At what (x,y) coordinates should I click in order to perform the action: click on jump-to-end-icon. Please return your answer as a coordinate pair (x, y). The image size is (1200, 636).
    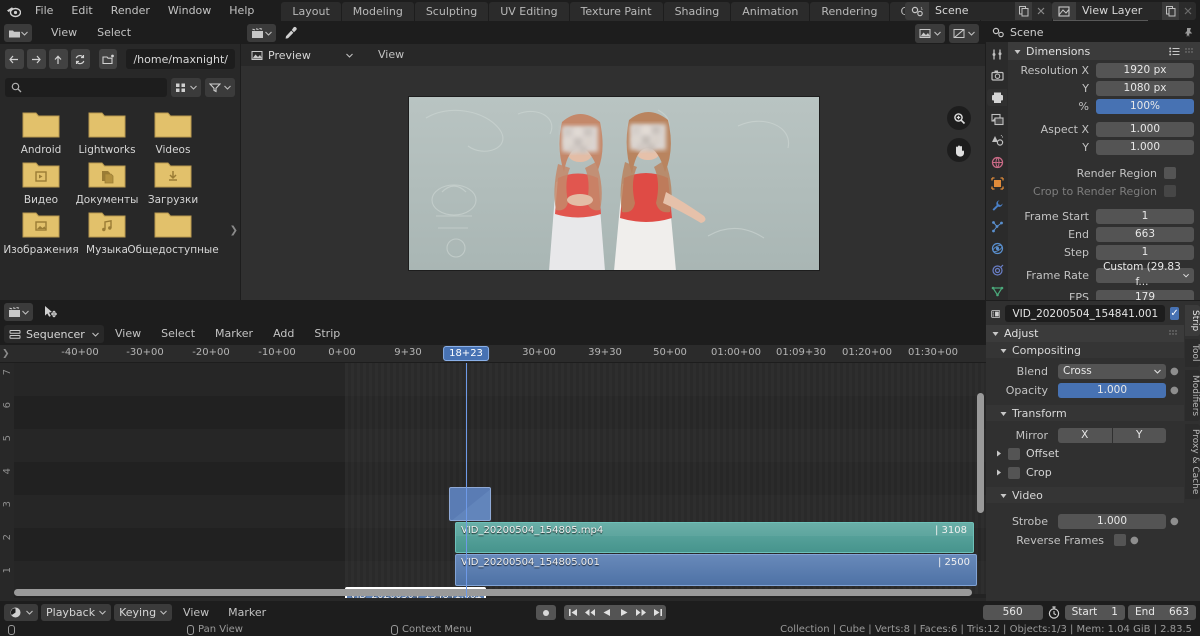
    Looking at the image, I should click on (657, 612).